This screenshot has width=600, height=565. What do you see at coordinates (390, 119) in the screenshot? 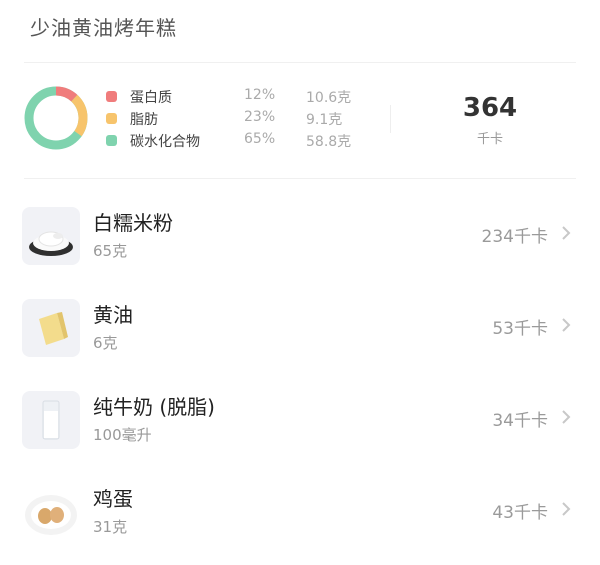
I see `summary-separator` at bounding box center [390, 119].